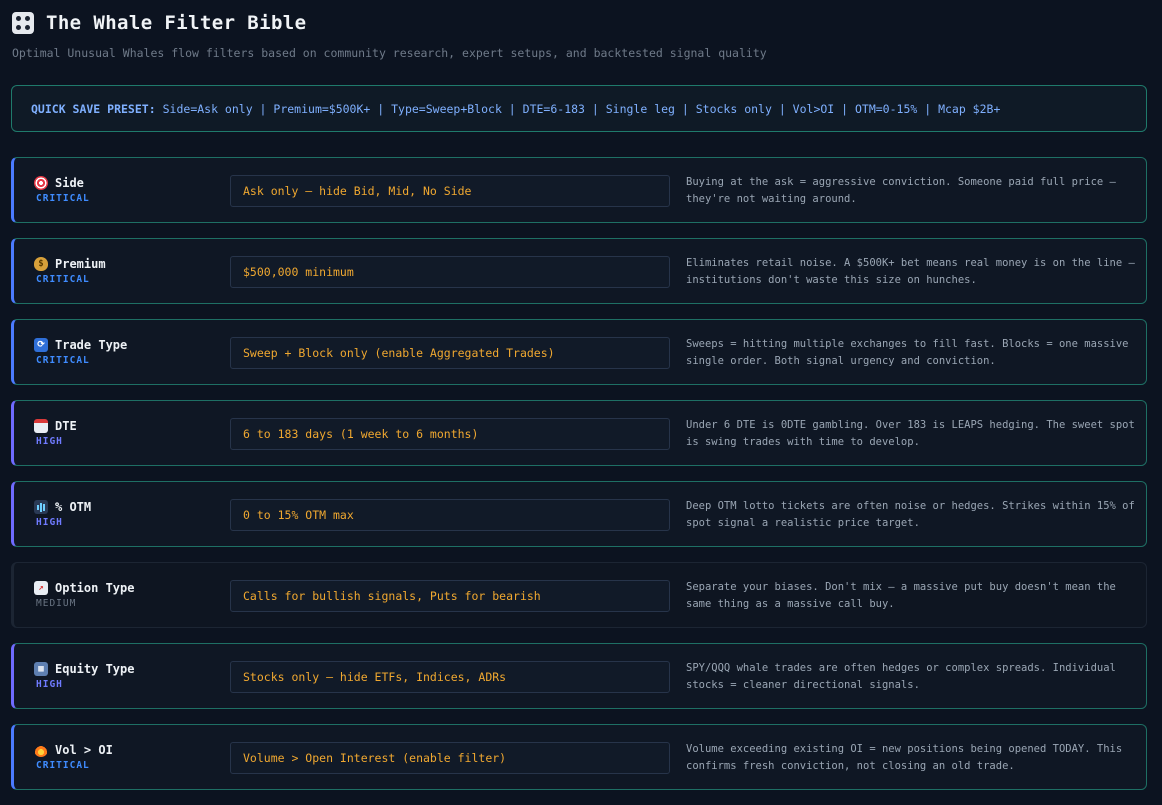 The width and height of the screenshot is (1162, 805). Describe the element at coordinates (450, 758) in the screenshot. I see `filter-value-field: Volume > Open Interest (enable filter)` at that location.